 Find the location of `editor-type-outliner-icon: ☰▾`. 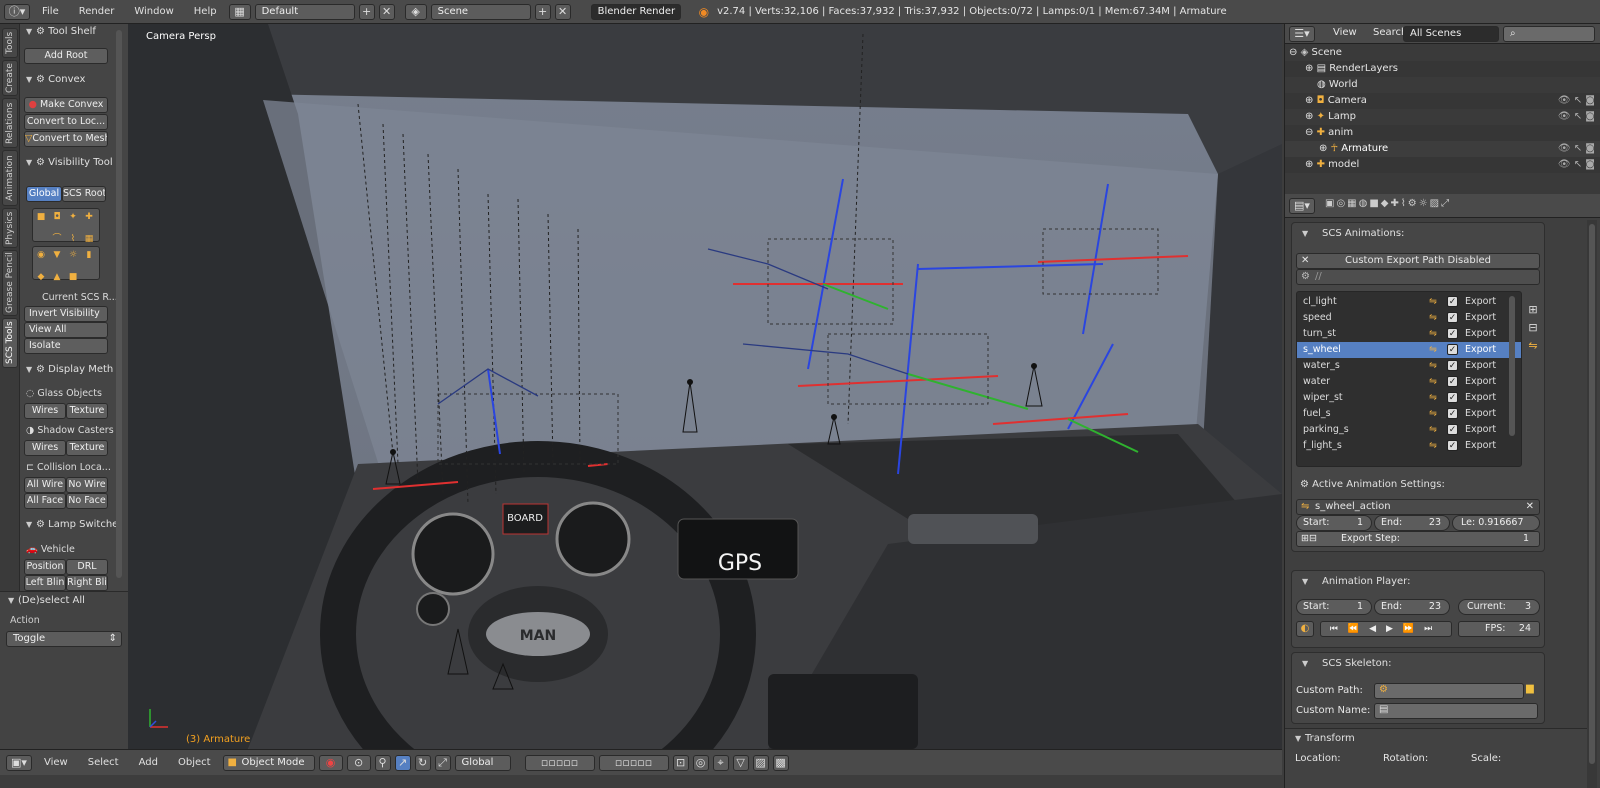

editor-type-outliner-icon: ☰▾ is located at coordinates (1302, 34).